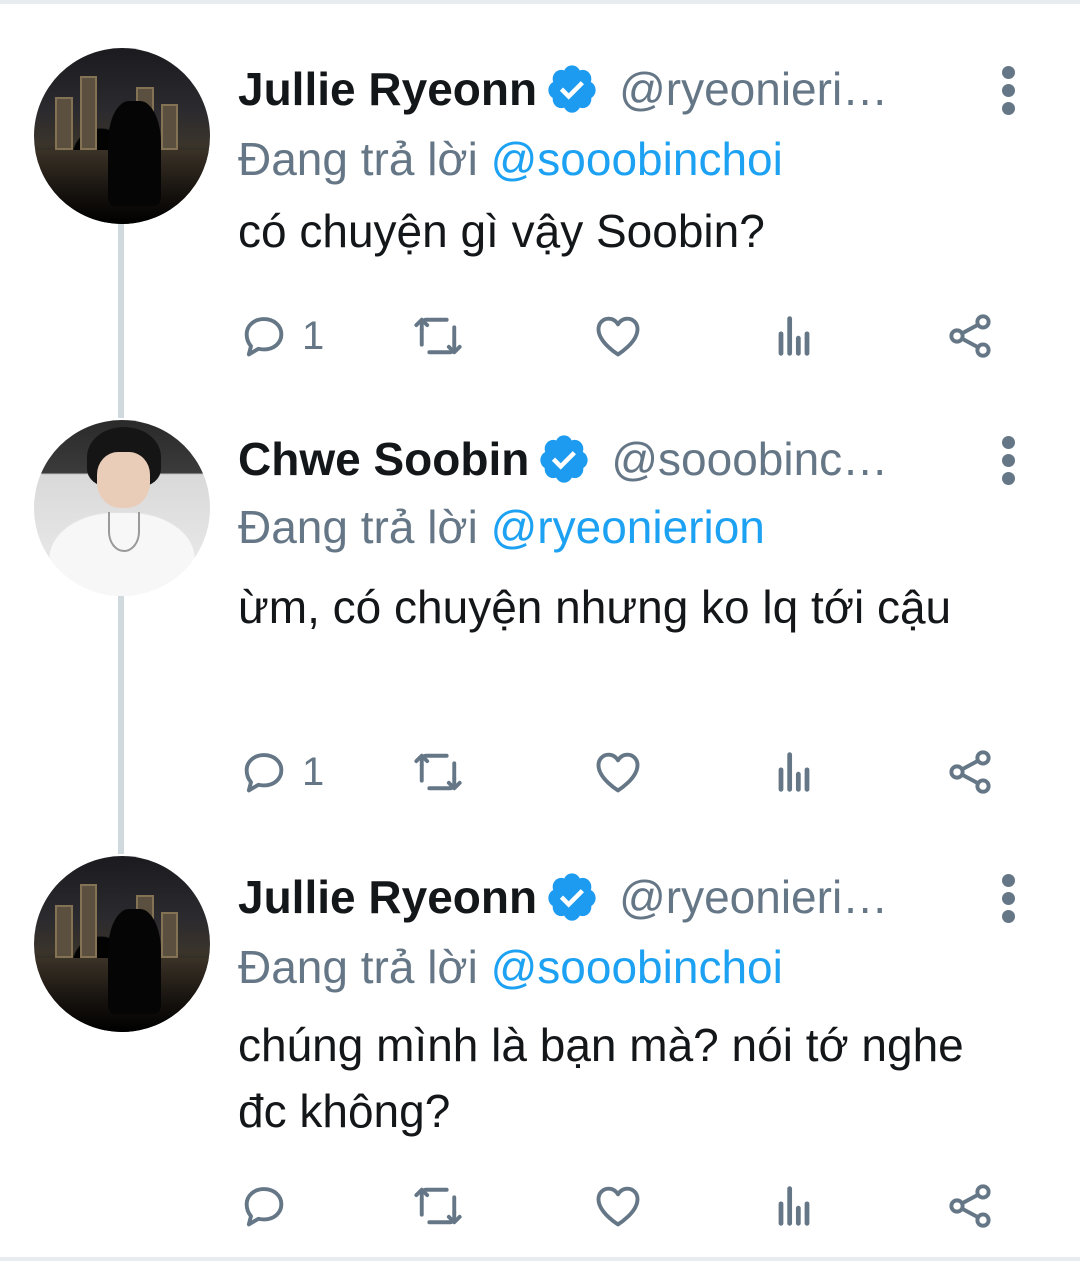 The height and width of the screenshot is (1261, 1080). What do you see at coordinates (540, 2) in the screenshot?
I see `top-divider` at bounding box center [540, 2].